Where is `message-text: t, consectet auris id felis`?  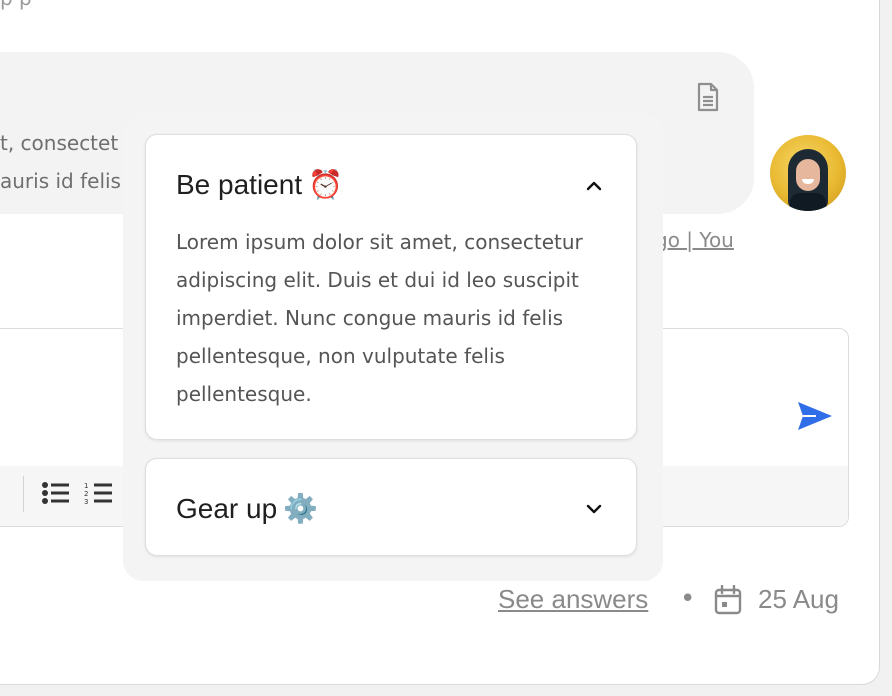 message-text: t, consectet auris id felis is located at coordinates (60, 158).